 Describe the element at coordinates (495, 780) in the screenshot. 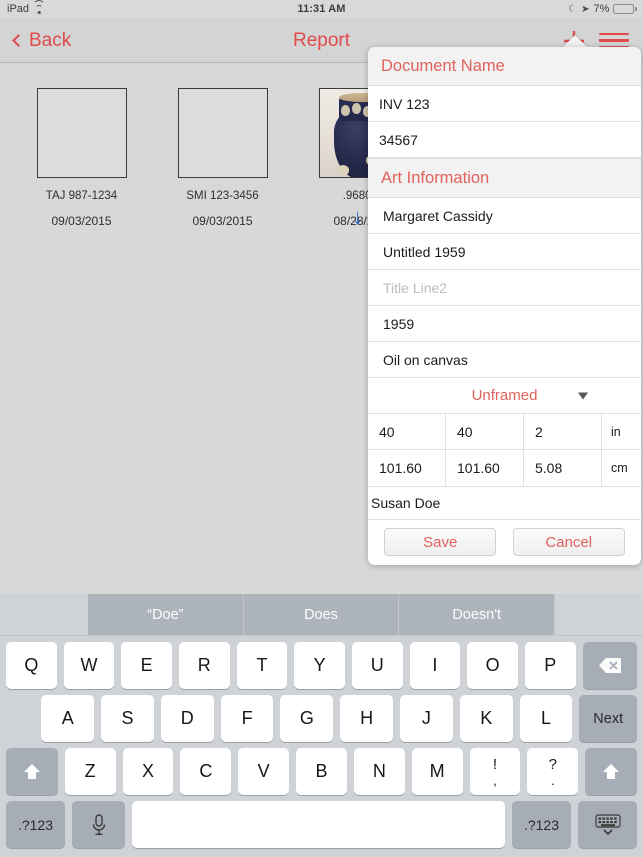

I see `key-comma-label: ,` at that location.